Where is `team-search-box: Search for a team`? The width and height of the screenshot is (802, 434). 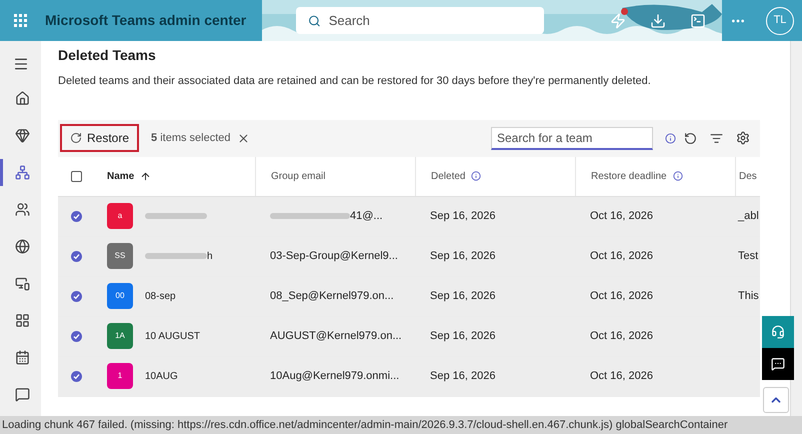
team-search-box: Search for a team is located at coordinates (572, 138).